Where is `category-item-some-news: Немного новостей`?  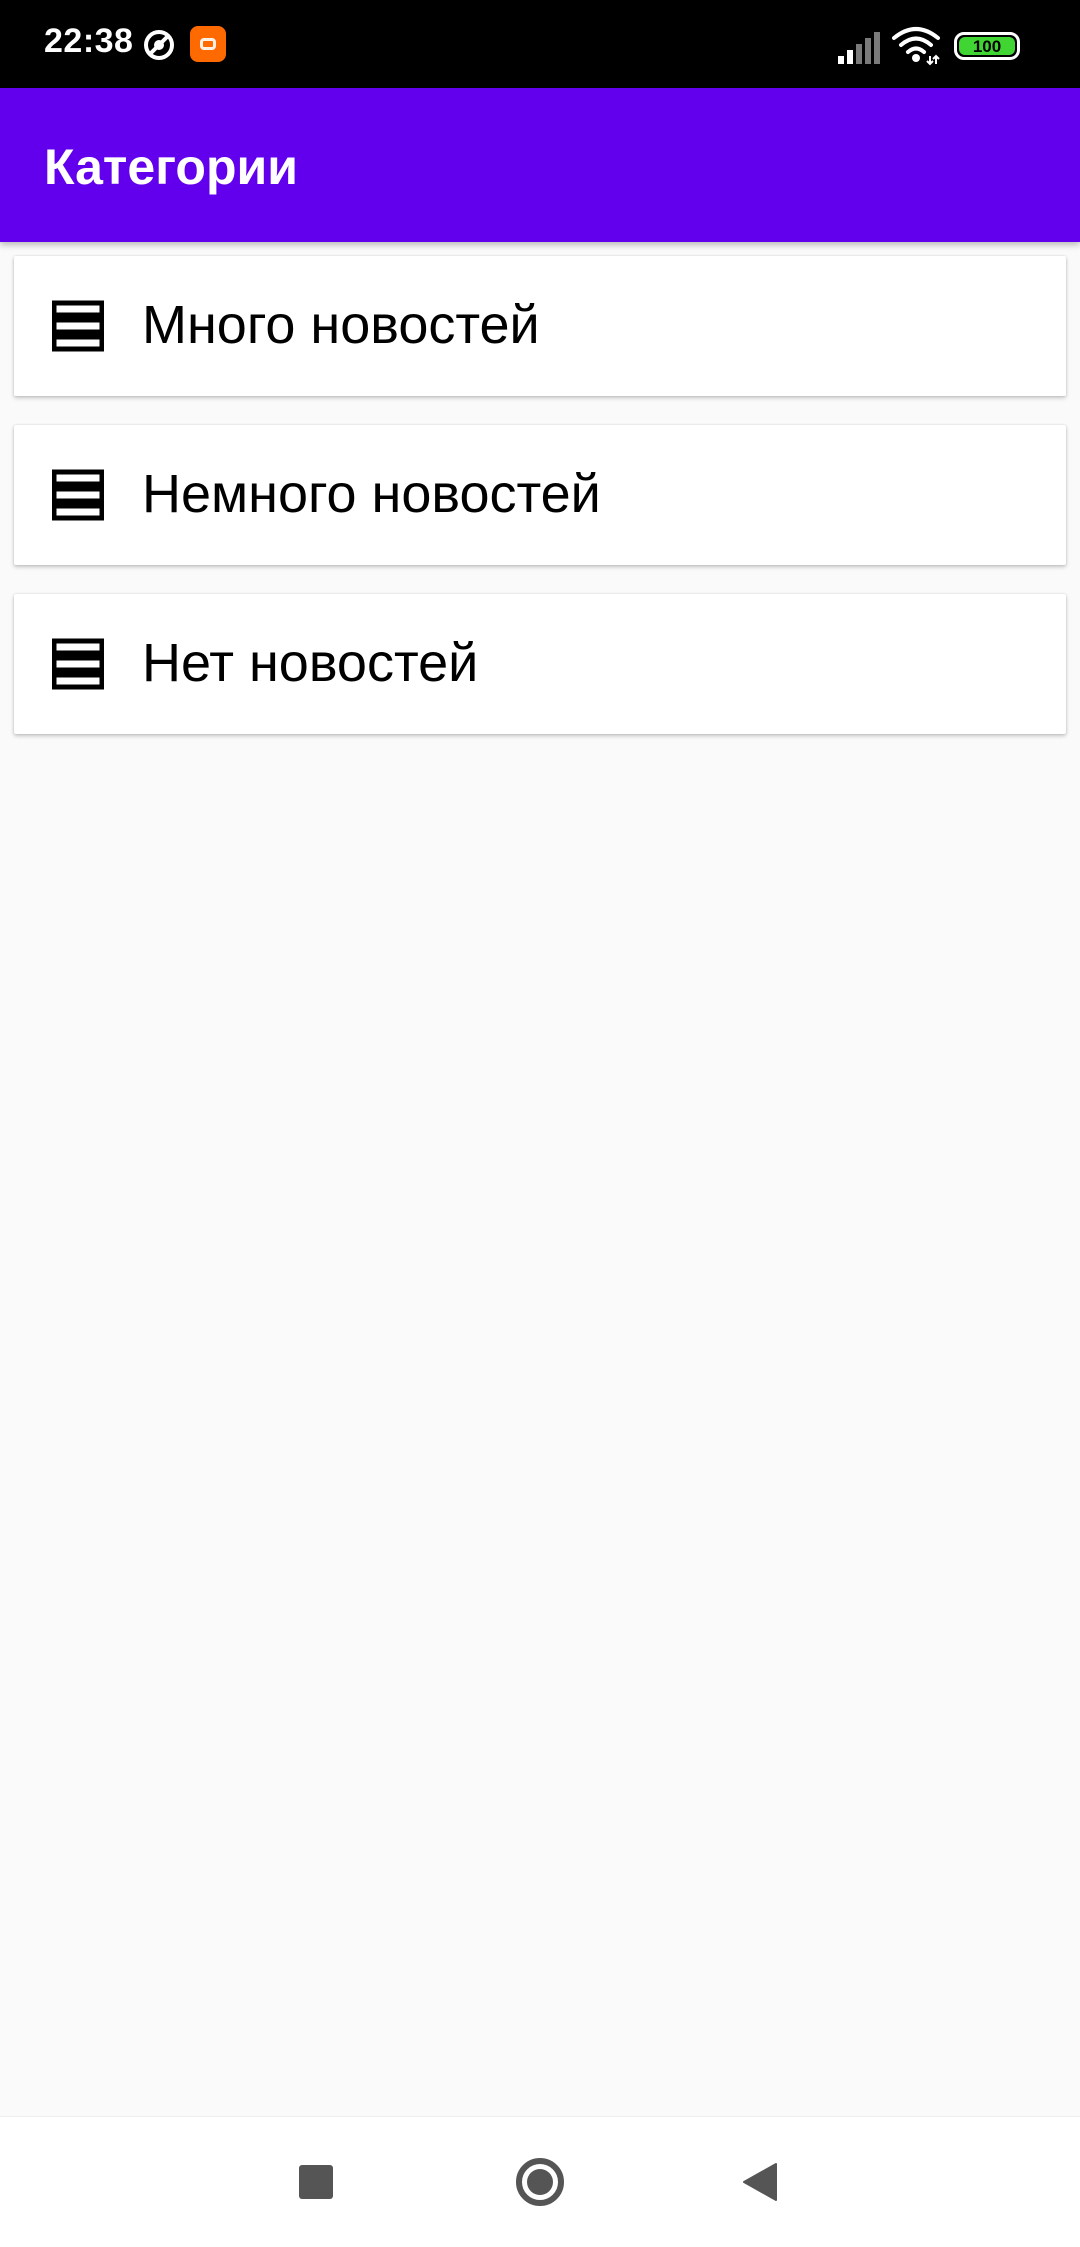
category-item-some-news: Немного новостей is located at coordinates (540, 495).